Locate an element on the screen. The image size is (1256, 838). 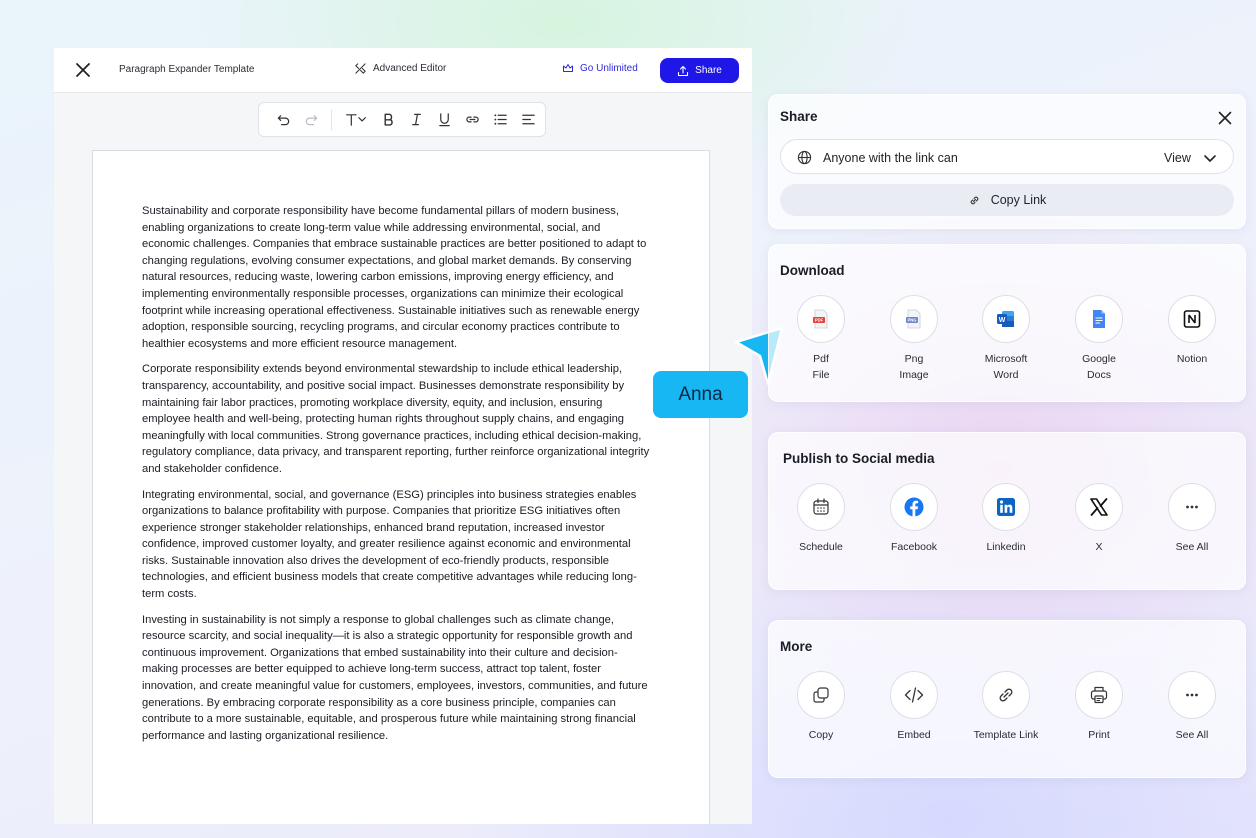
option-label: Embed is located at coordinates (914, 735).